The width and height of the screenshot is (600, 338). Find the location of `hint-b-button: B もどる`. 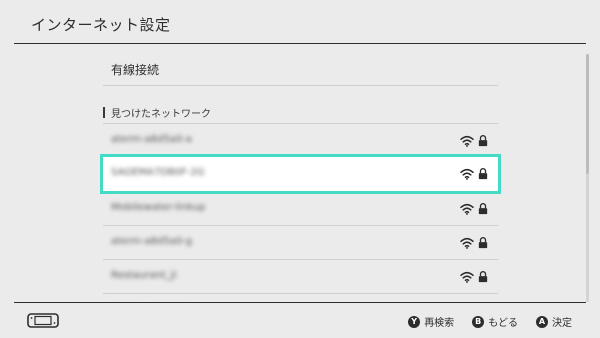

hint-b-button: B もどる is located at coordinates (495, 321).